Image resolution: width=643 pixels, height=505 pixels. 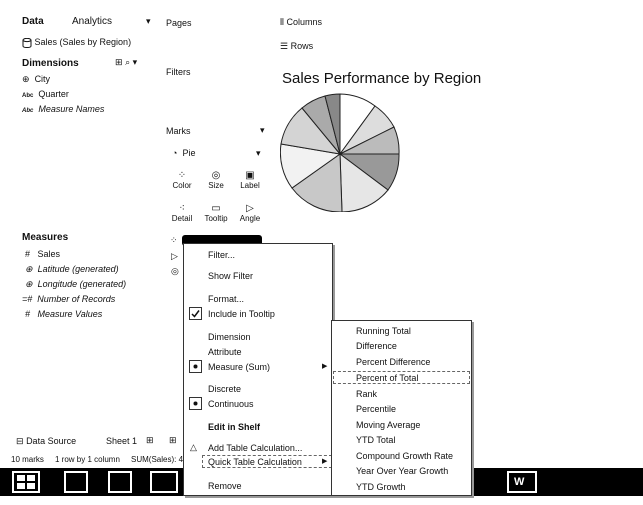 What do you see at coordinates (78, 269) in the screenshot?
I see `measure-label: Latitude (generated)` at bounding box center [78, 269].